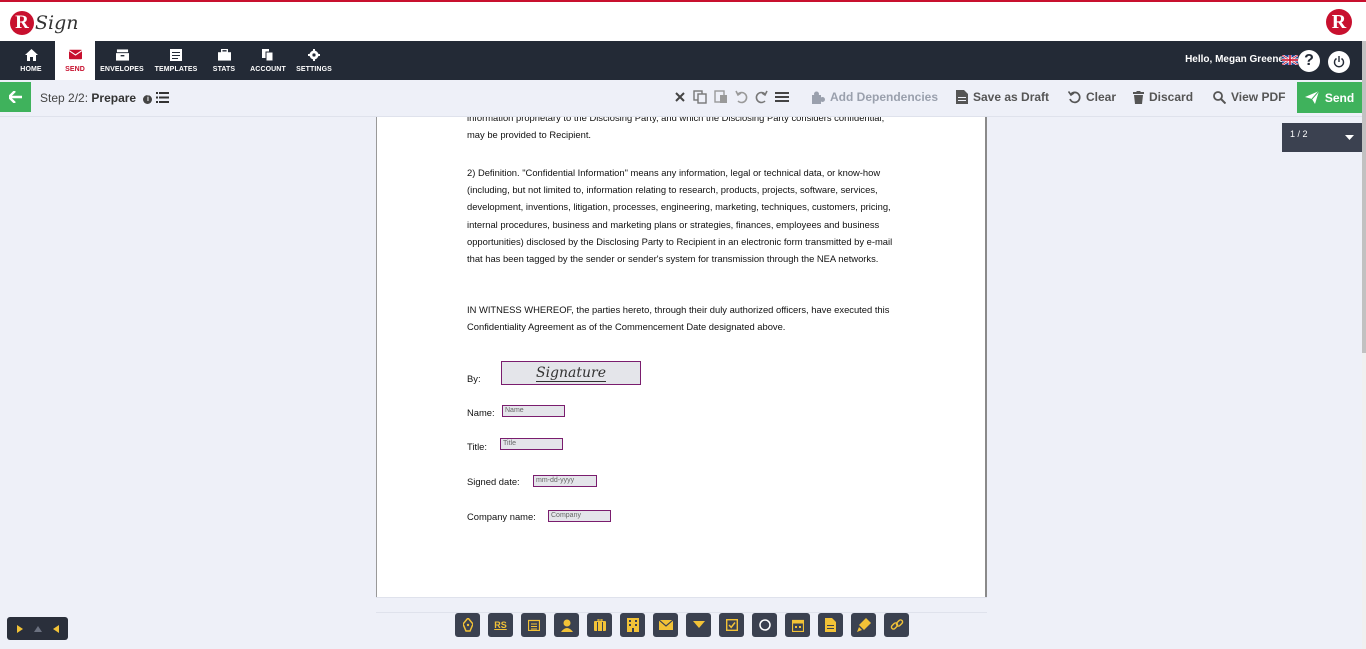  What do you see at coordinates (1299, 134) in the screenshot?
I see `page-indicator: 1 / 2` at bounding box center [1299, 134].